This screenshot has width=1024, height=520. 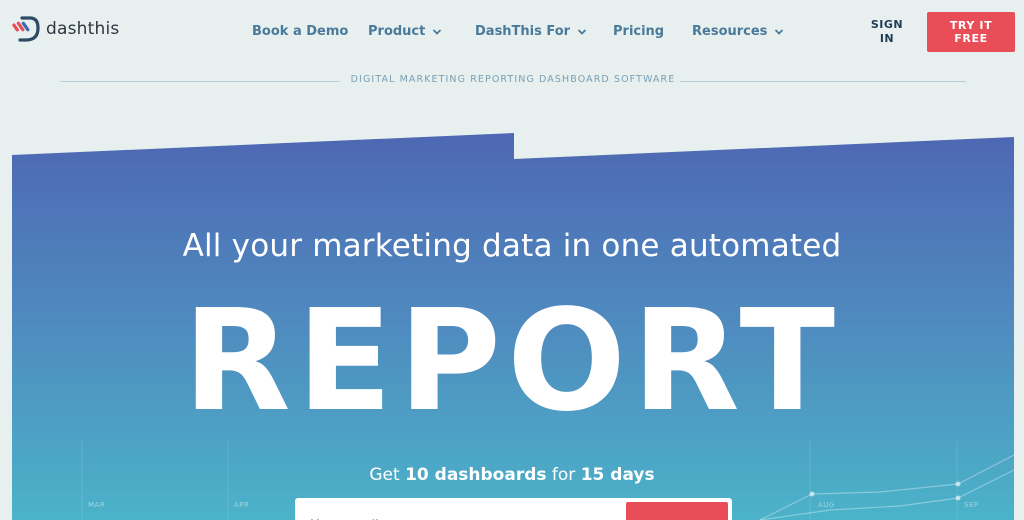 I want to click on nav-resources: Resources, so click(x=738, y=31).